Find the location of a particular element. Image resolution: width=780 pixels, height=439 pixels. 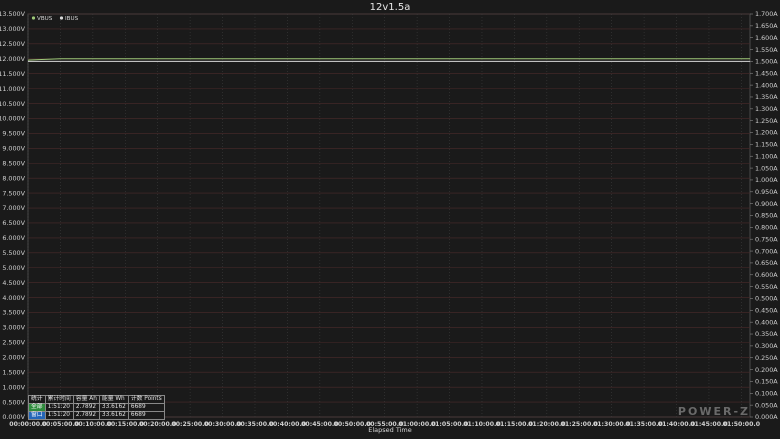

y-left-tick-label: 0.500V is located at coordinates (13, 402).